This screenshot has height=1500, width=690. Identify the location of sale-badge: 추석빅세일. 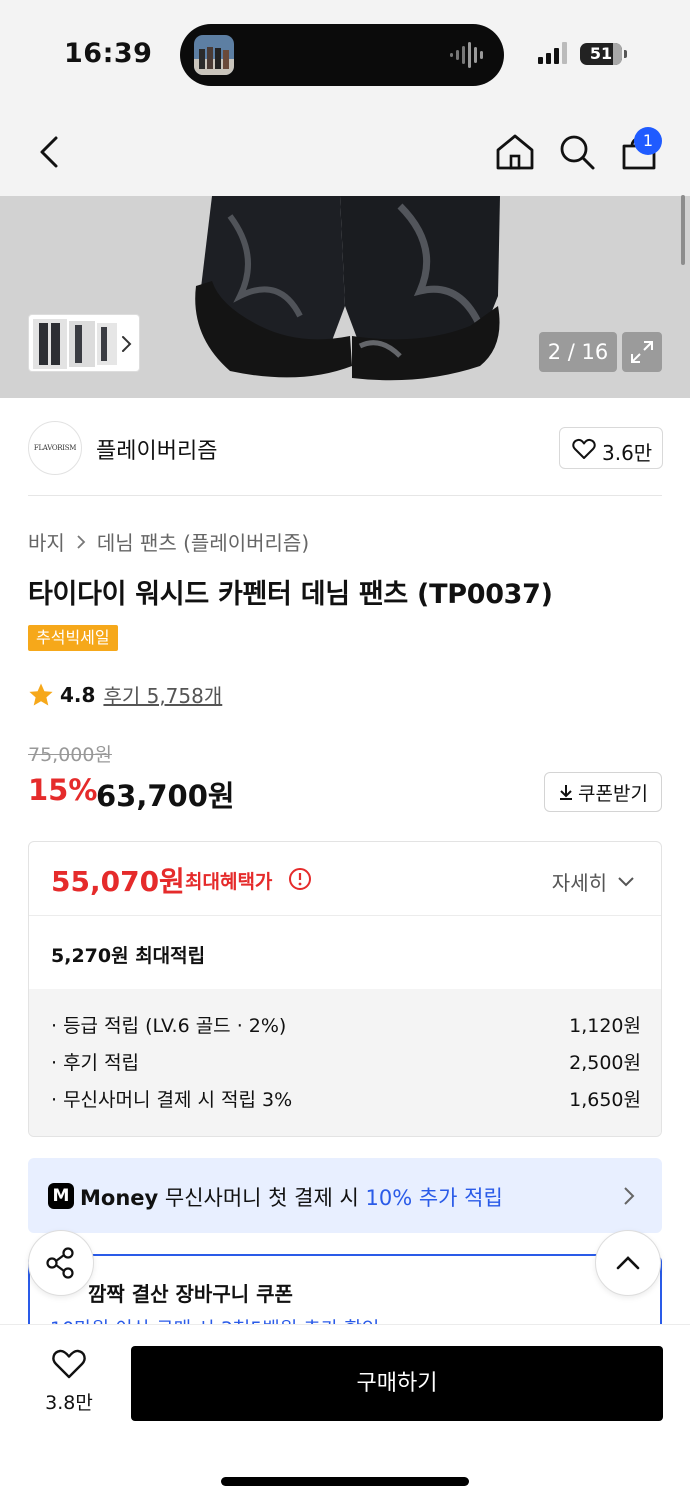
(73, 638).